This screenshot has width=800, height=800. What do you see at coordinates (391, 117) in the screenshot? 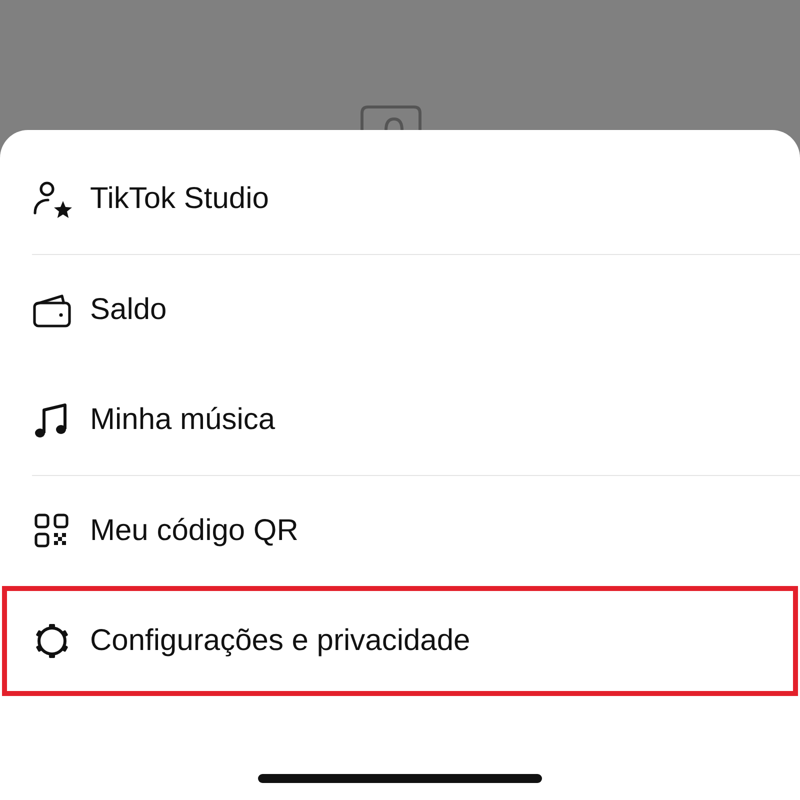
I see `rounded-square-icon` at bounding box center [391, 117].